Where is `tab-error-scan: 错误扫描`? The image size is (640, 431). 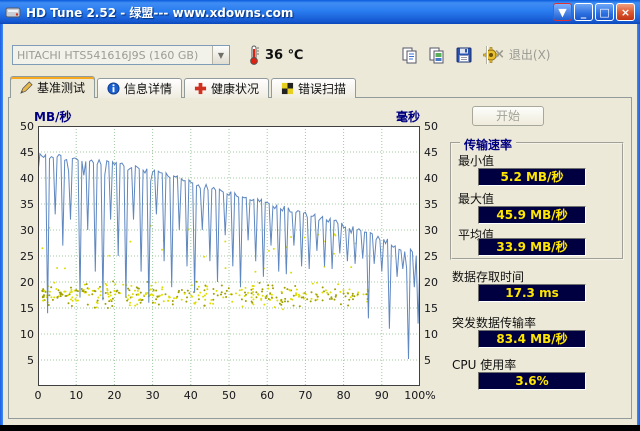 tab-error-scan: 错误扫描 is located at coordinates (314, 88).